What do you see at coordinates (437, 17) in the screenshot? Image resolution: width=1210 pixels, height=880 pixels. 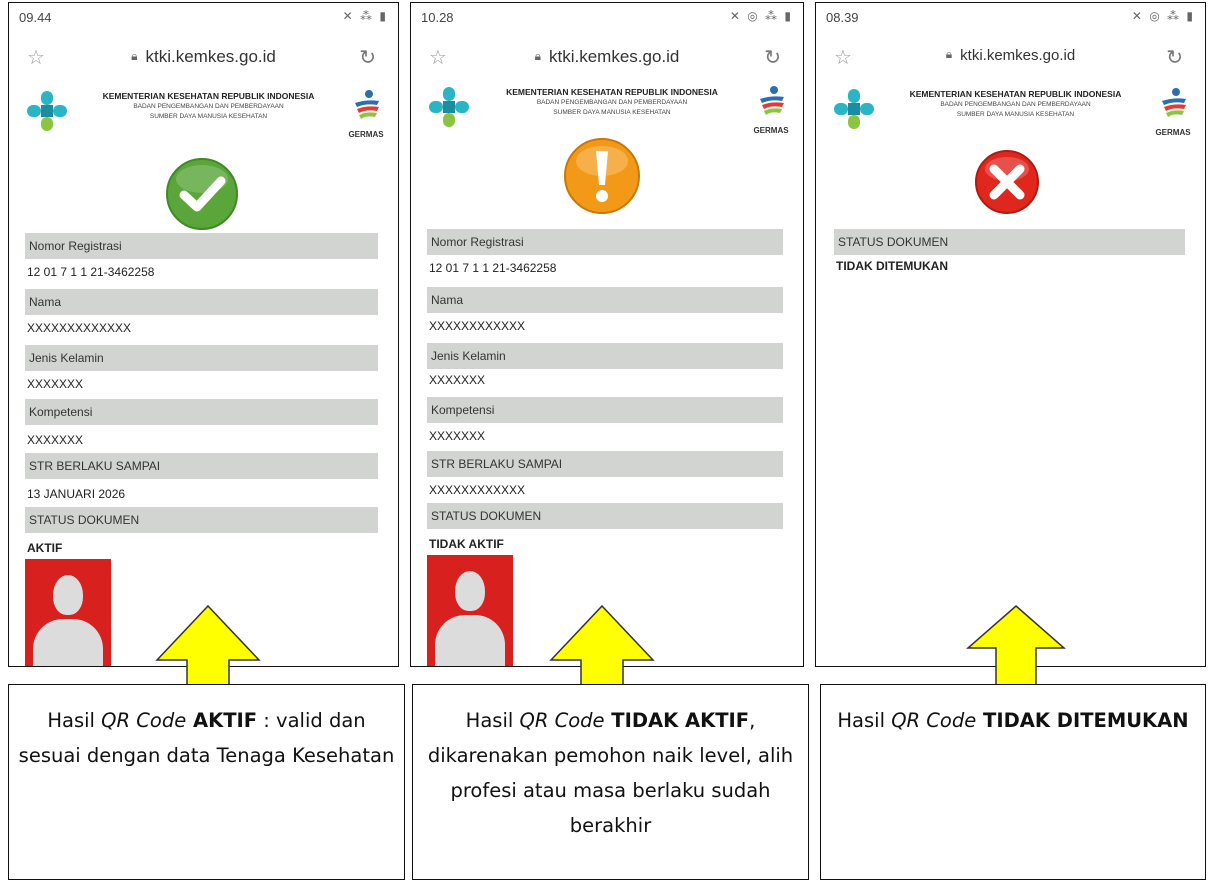 I see `status-time: 10.28` at bounding box center [437, 17].